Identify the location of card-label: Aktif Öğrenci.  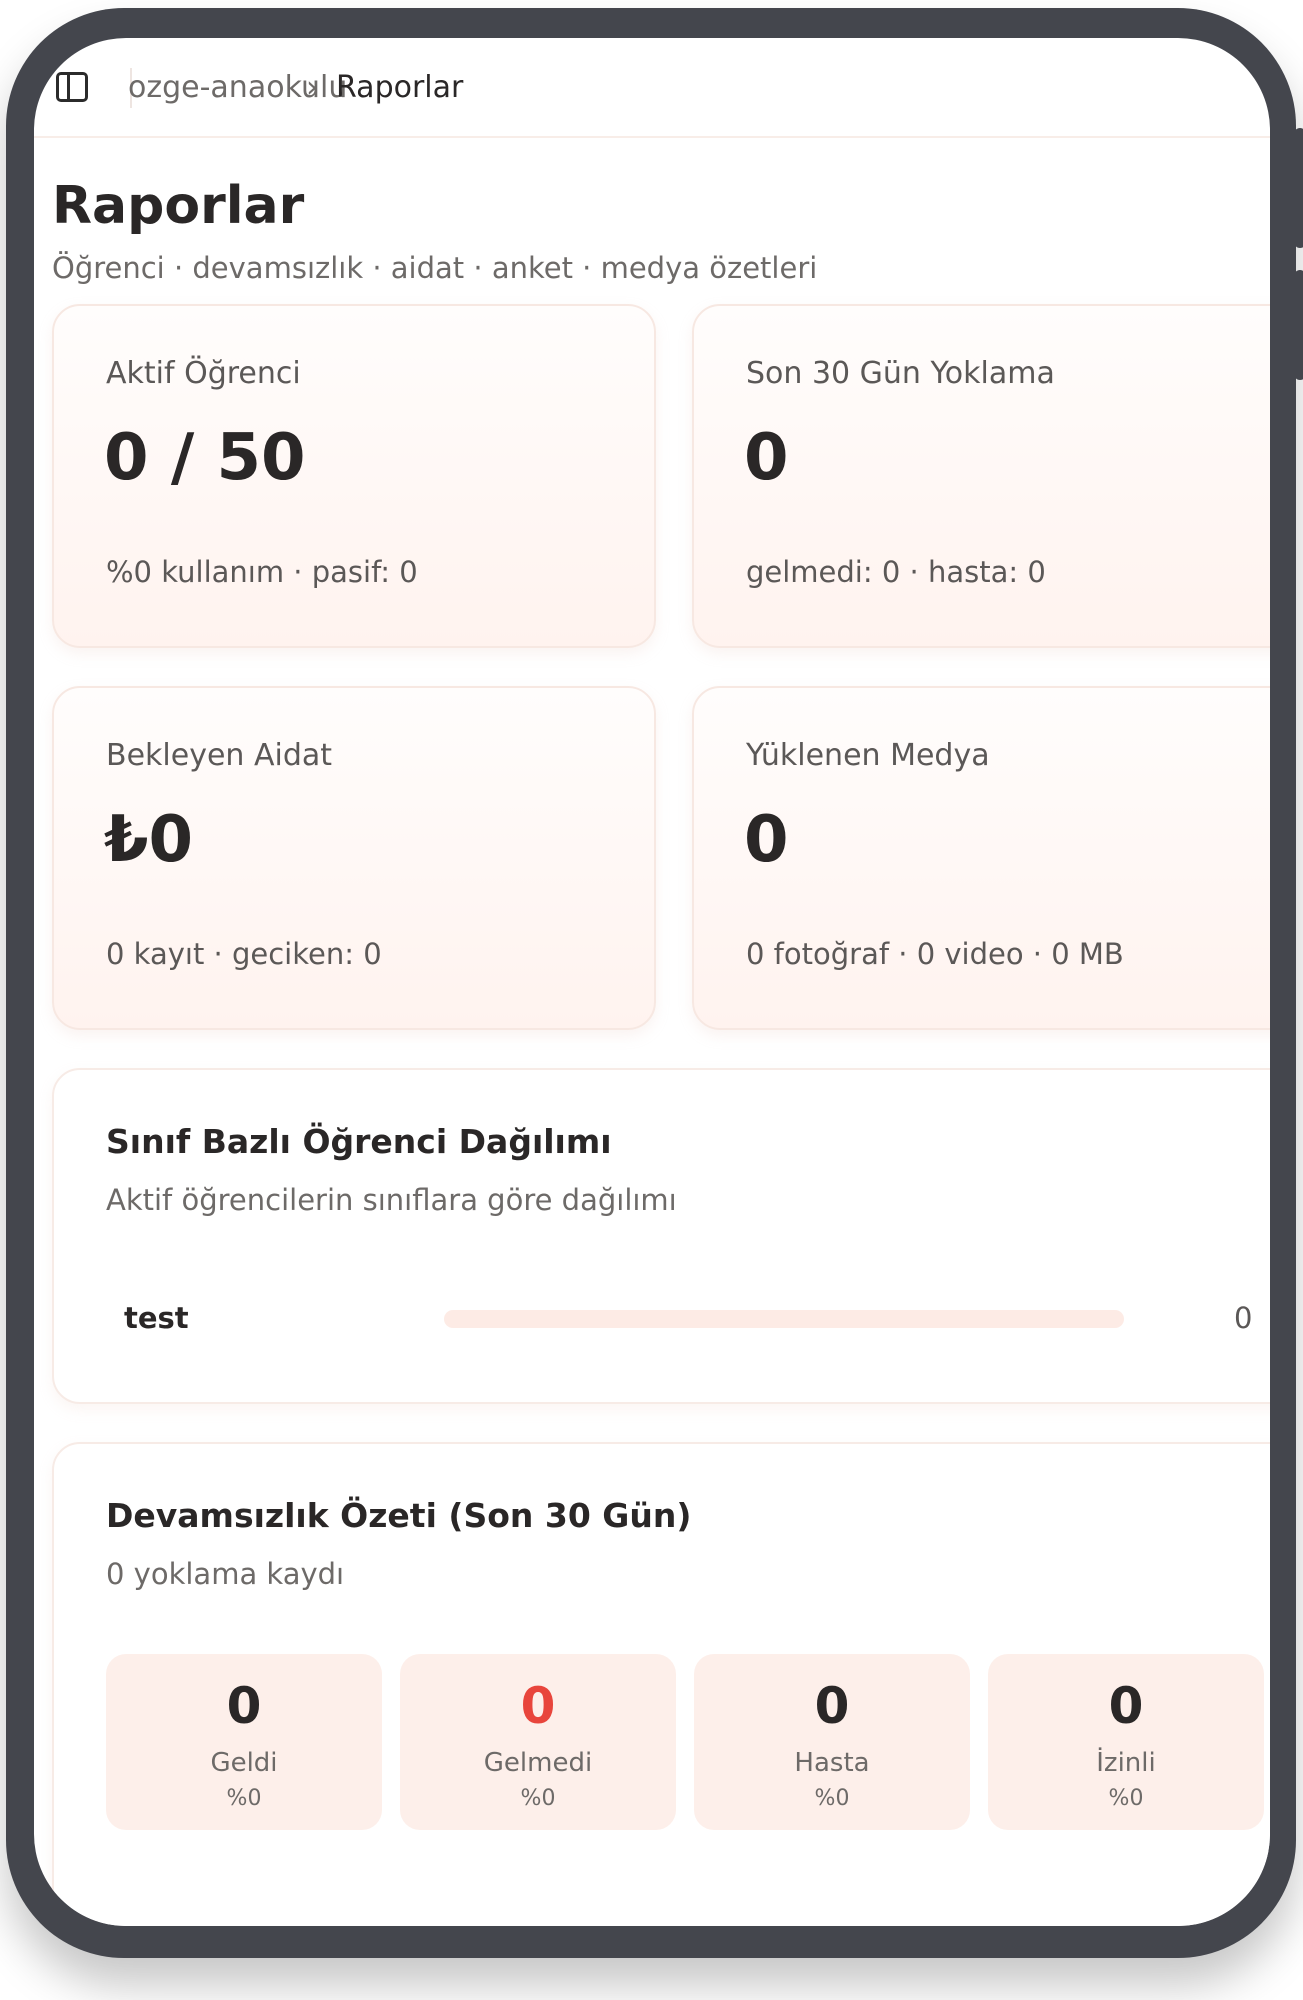
(203, 373).